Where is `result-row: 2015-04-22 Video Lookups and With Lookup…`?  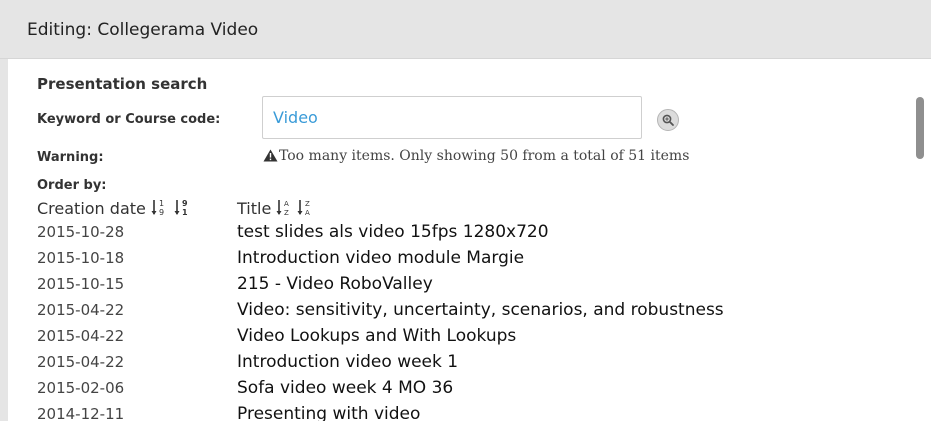
result-row: 2015-04-22 Video Lookups and With Lookup… is located at coordinates (448, 339).